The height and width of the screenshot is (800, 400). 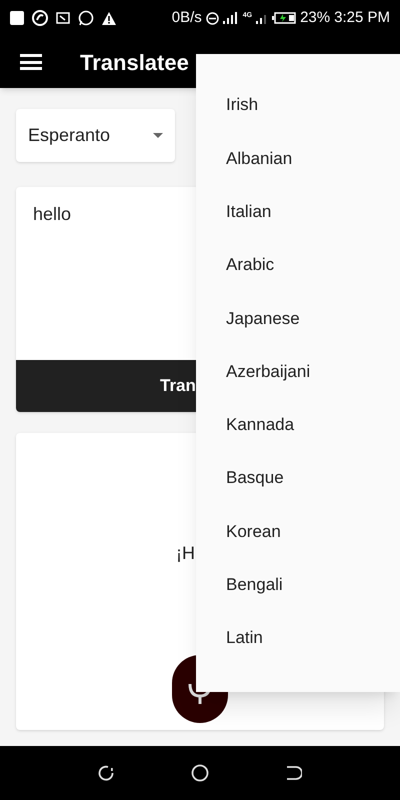 I want to click on clock: 3:25 PM, so click(x=362, y=18).